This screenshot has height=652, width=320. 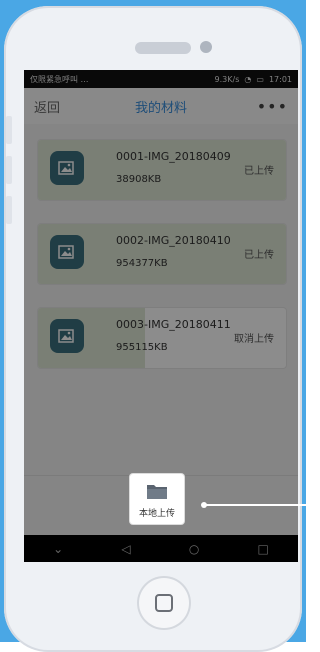 What do you see at coordinates (260, 79) in the screenshot?
I see `battery-icon: ▭` at bounding box center [260, 79].